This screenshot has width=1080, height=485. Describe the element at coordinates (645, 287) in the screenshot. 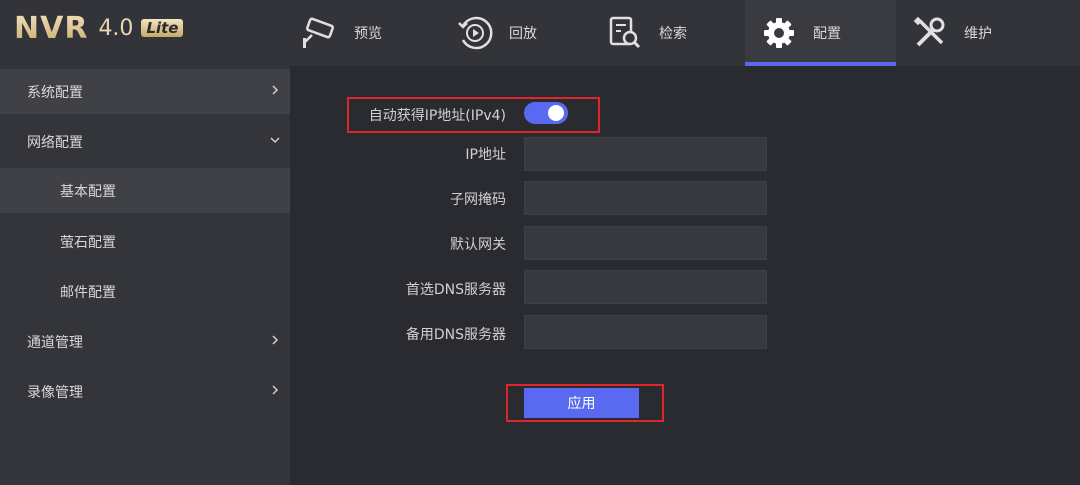

I see `preferred-dns-field` at that location.